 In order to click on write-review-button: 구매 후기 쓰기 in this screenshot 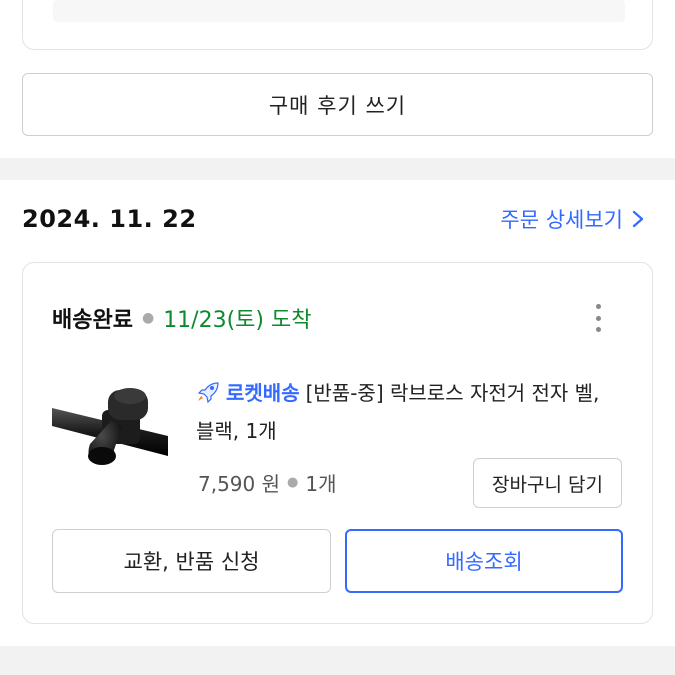, I will do `click(337, 104)`.